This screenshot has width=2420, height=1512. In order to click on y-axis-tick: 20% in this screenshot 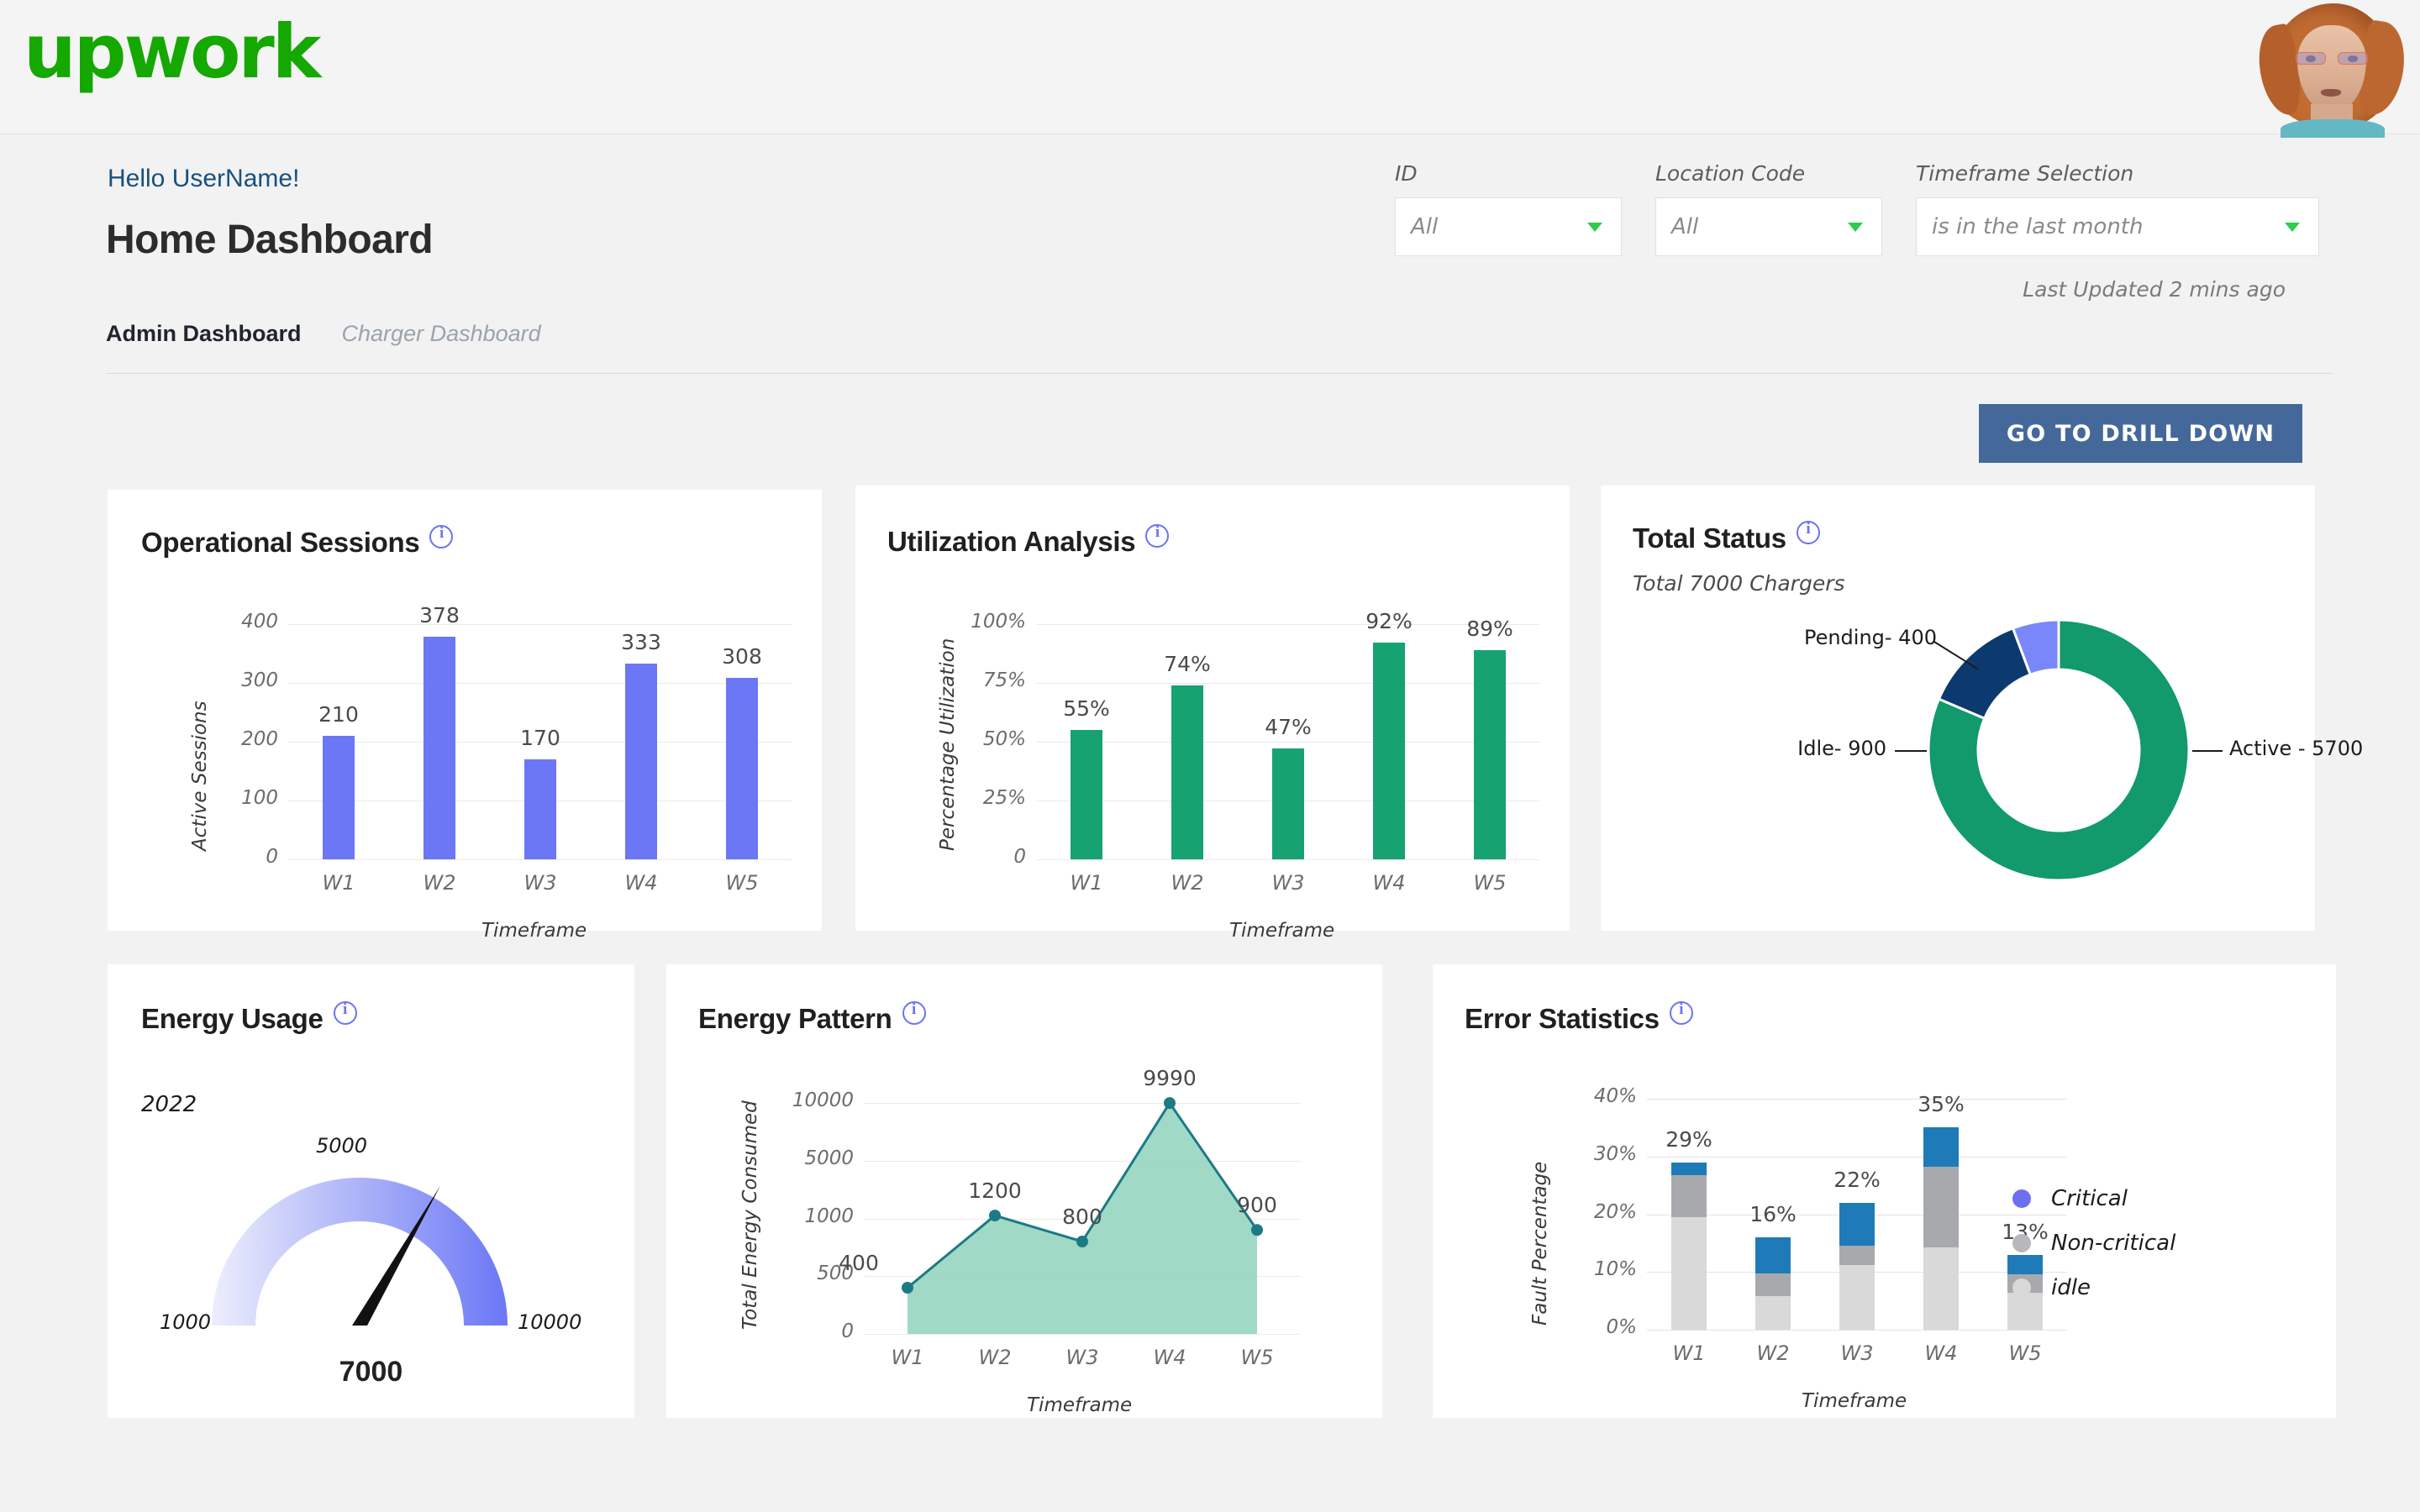, I will do `click(1615, 1211)`.